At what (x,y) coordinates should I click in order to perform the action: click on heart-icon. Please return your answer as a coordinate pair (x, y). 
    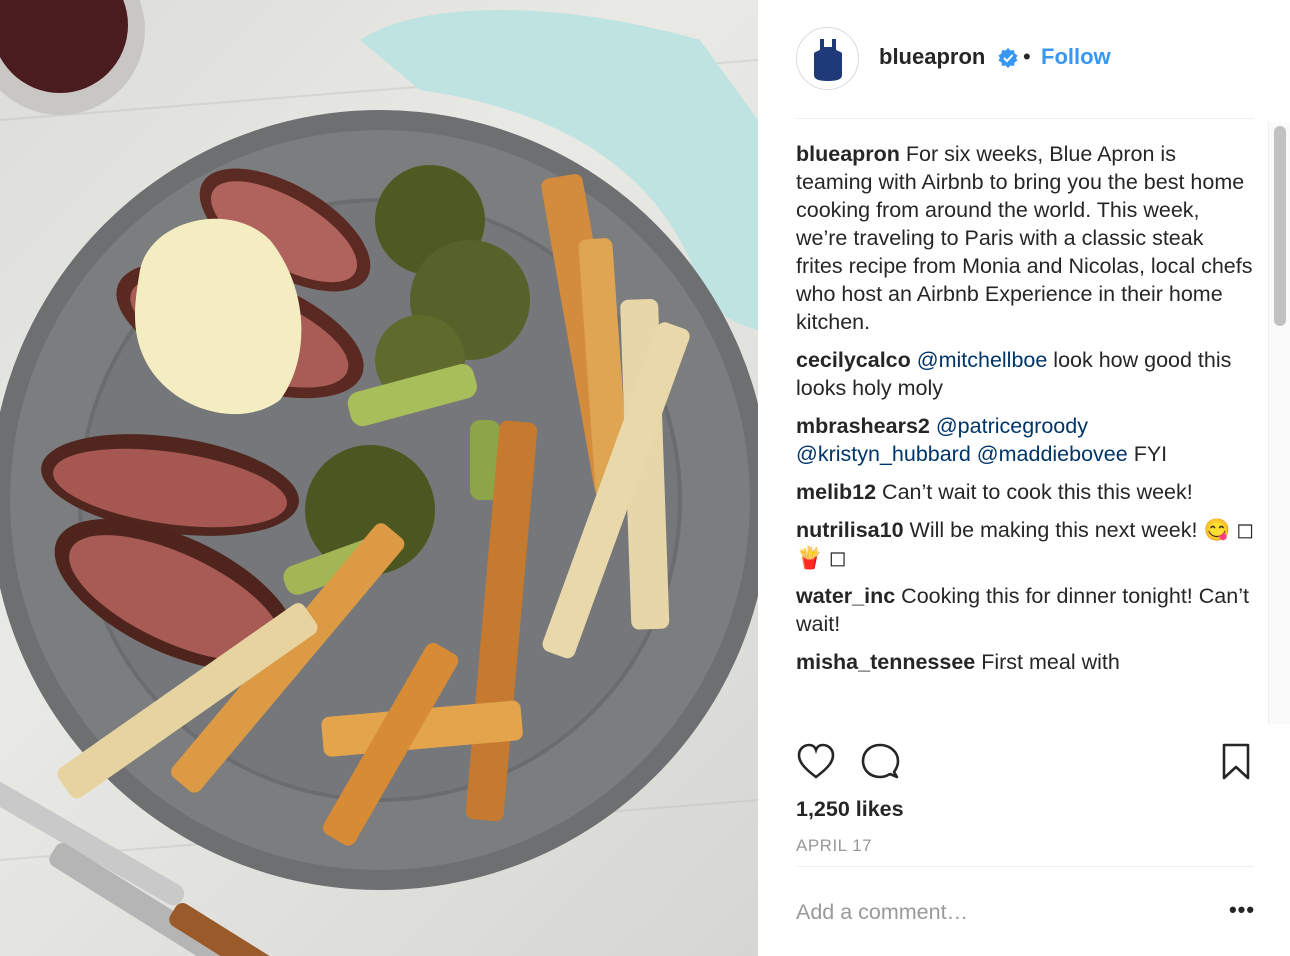
    Looking at the image, I should click on (816, 762).